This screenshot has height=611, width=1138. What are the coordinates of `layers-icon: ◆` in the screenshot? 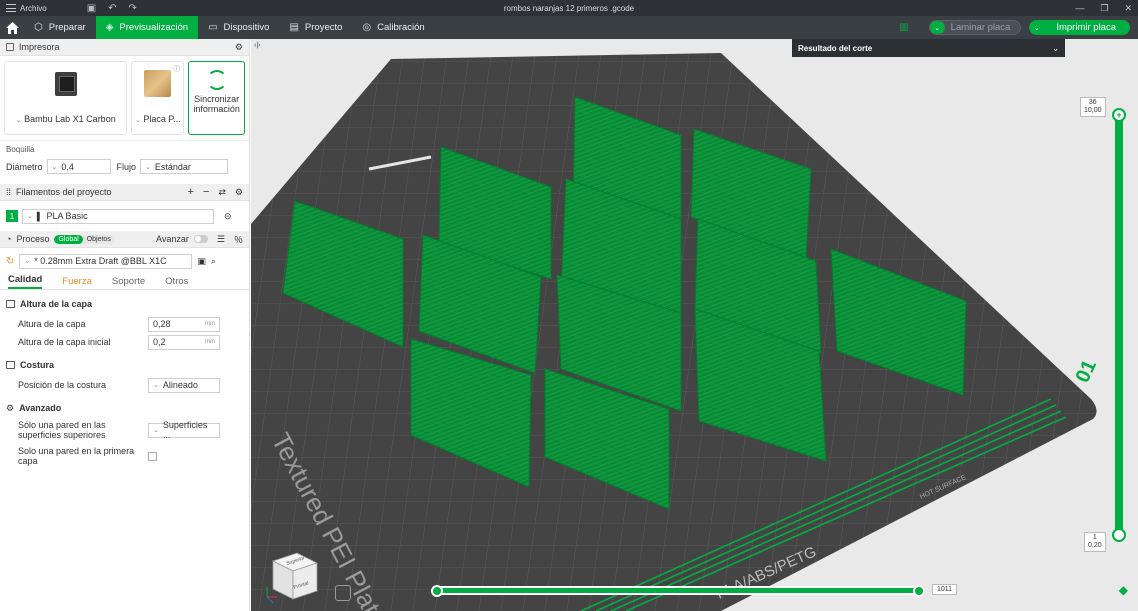 It's located at (1123, 590).